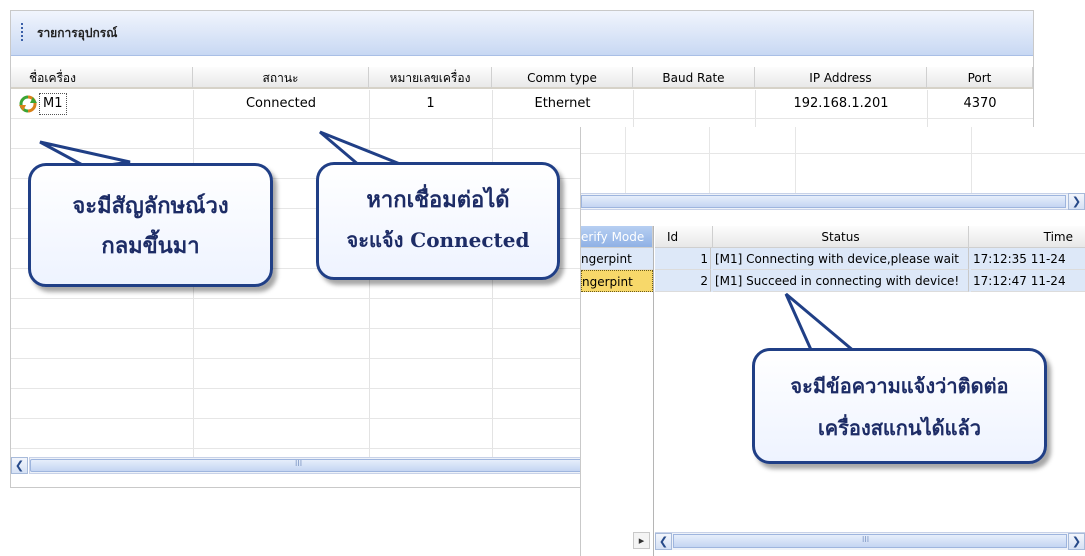 This screenshot has width=1085, height=556. What do you see at coordinates (899, 386) in the screenshot?
I see `callout-text-line: จะมีข้อความแจ้งว่าติดต่อ` at bounding box center [899, 386].